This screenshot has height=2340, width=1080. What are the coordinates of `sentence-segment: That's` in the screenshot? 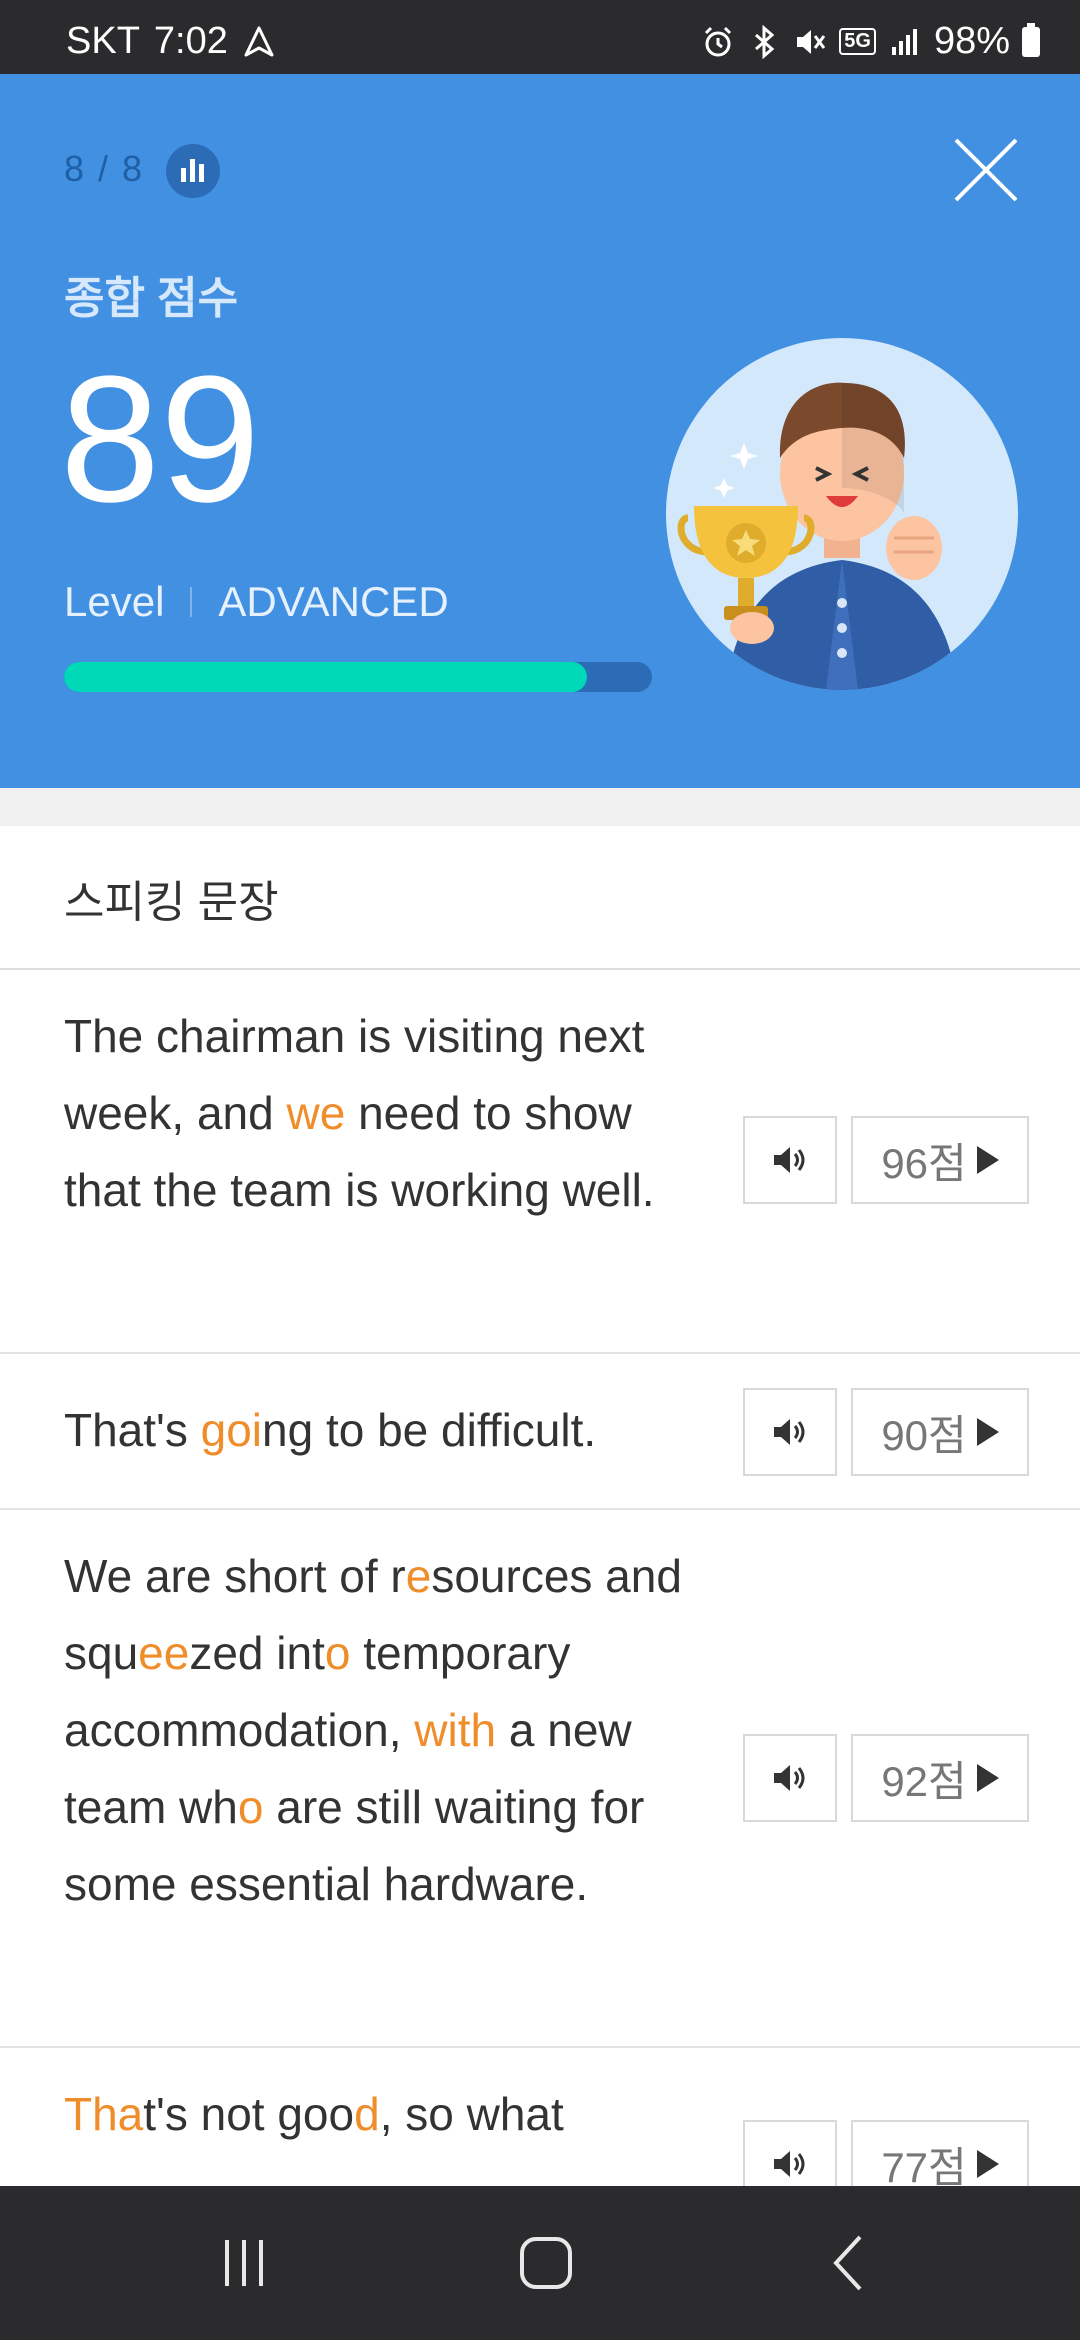 It's located at (132, 1430).